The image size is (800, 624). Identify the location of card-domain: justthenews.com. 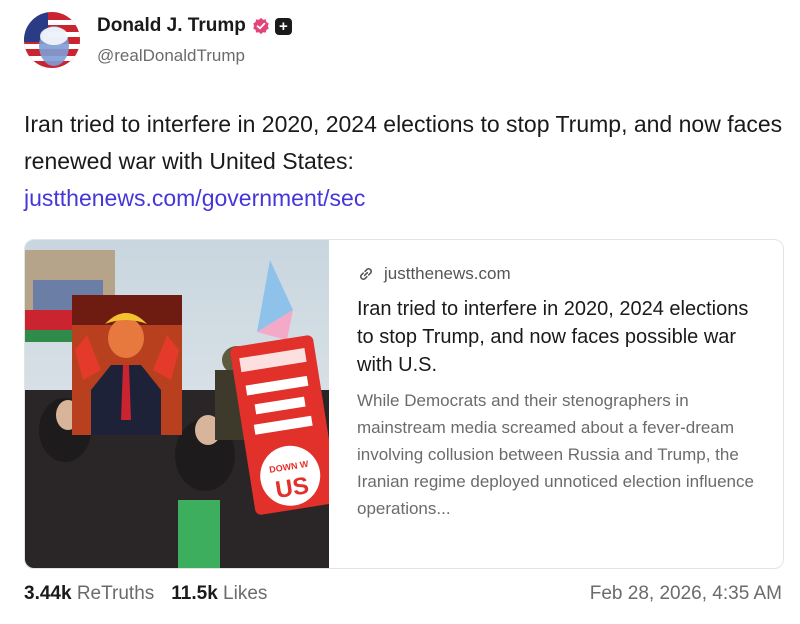
(447, 273).